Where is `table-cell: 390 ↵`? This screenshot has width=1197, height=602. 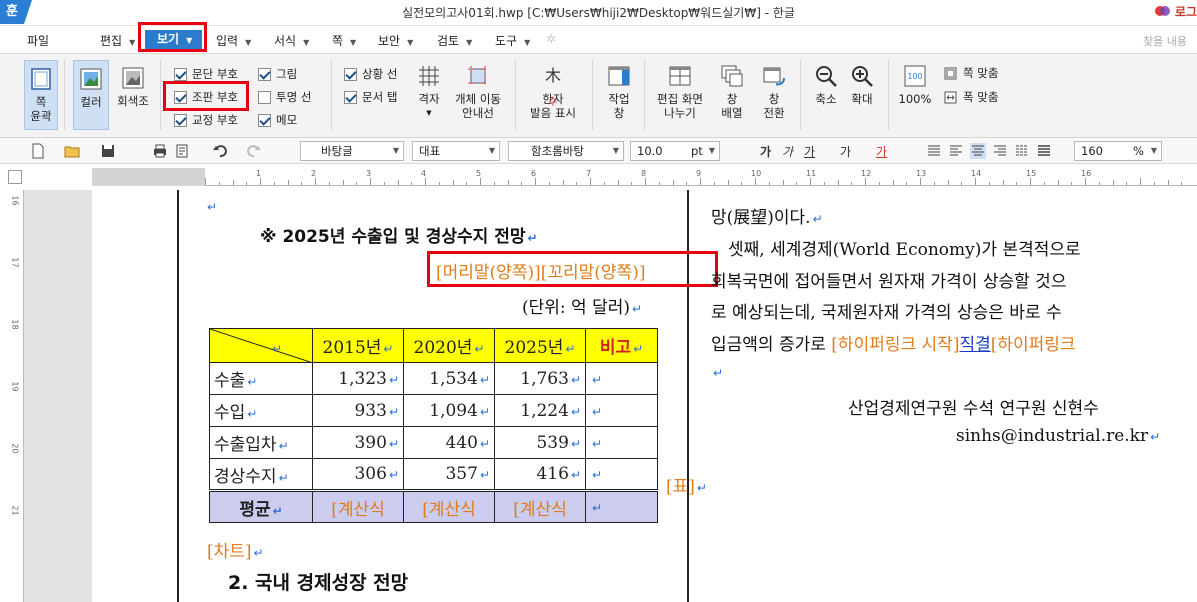
table-cell: 390 ↵ is located at coordinates (358, 442).